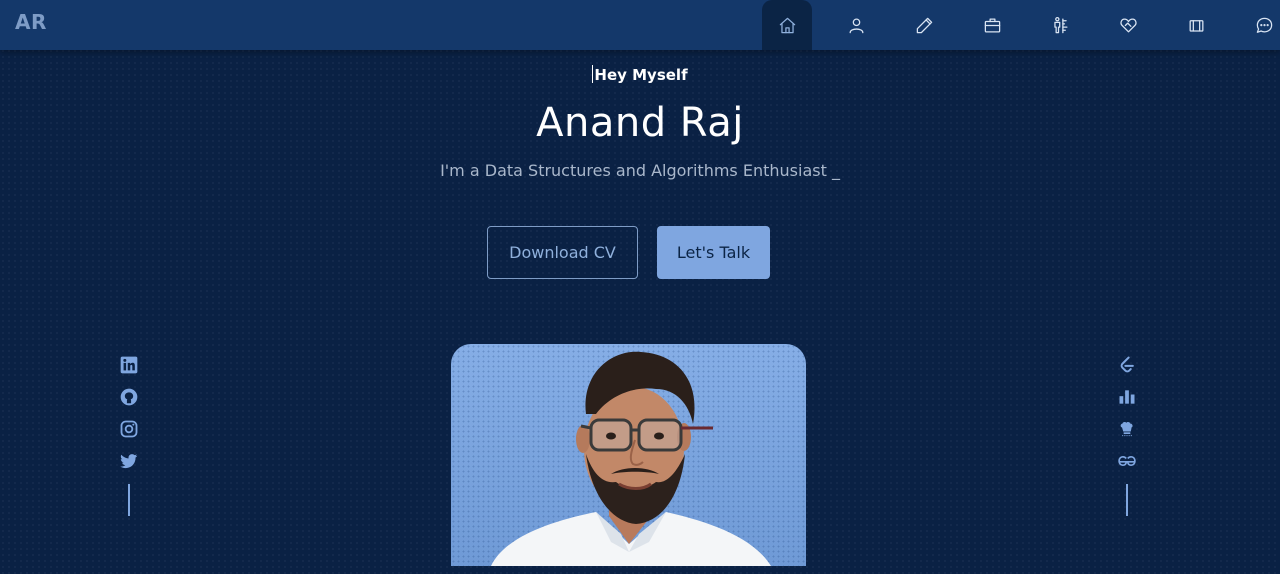 This screenshot has width=1280, height=574. I want to click on instagram-icon, so click(129, 429).